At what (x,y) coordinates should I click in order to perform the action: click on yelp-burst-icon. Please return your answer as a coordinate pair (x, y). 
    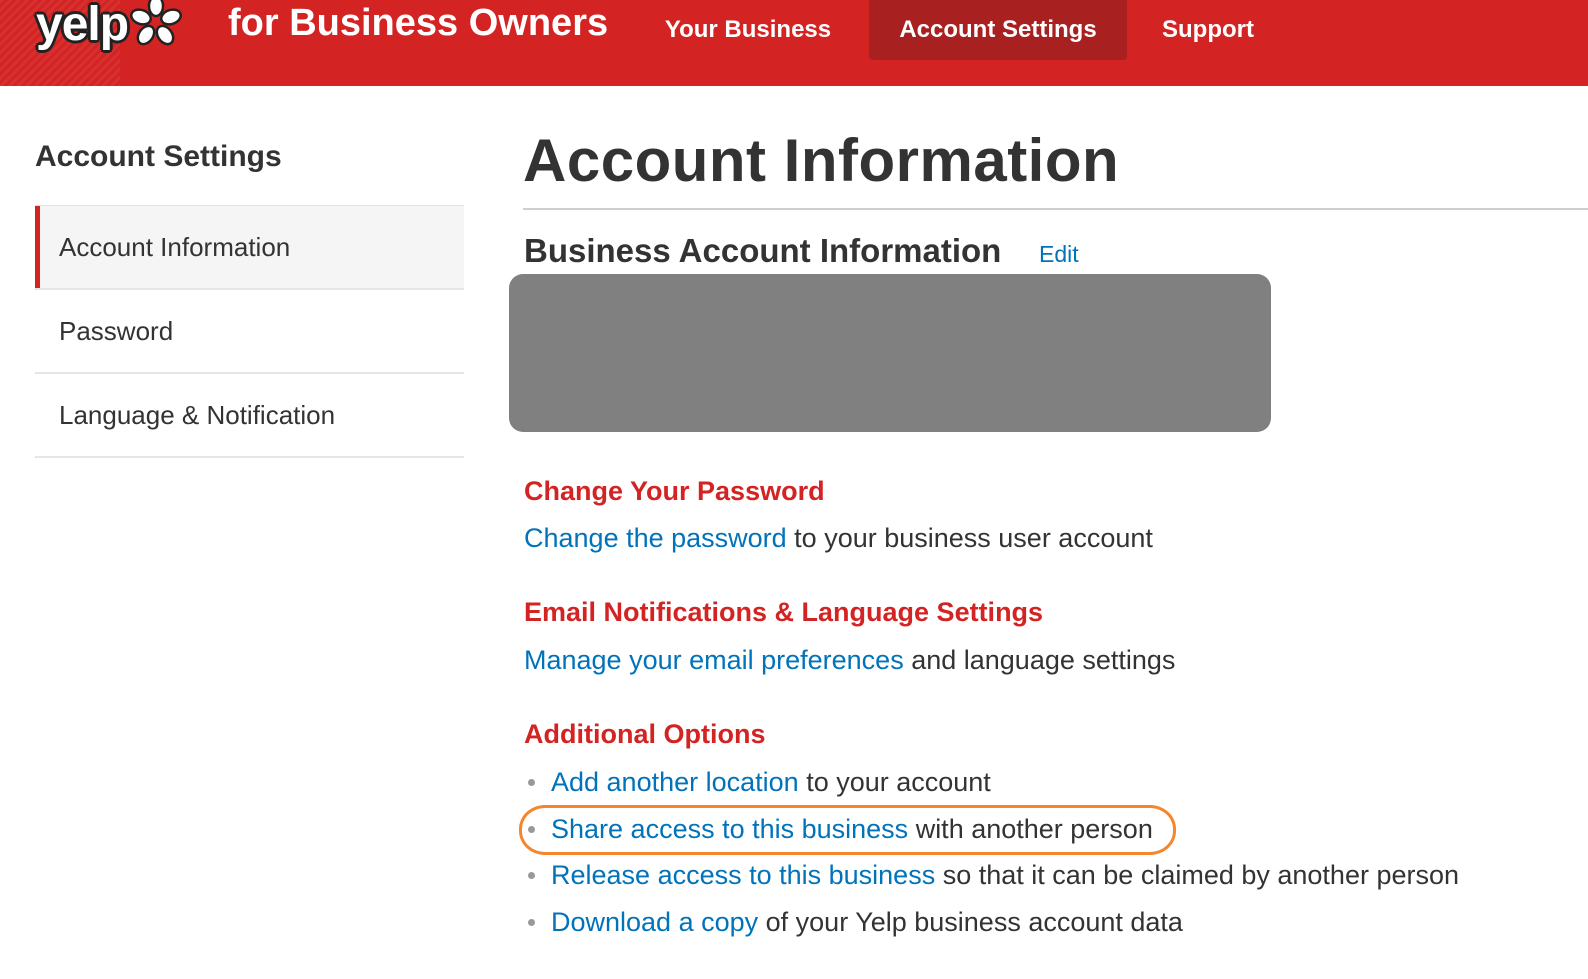
    Looking at the image, I should click on (156, 23).